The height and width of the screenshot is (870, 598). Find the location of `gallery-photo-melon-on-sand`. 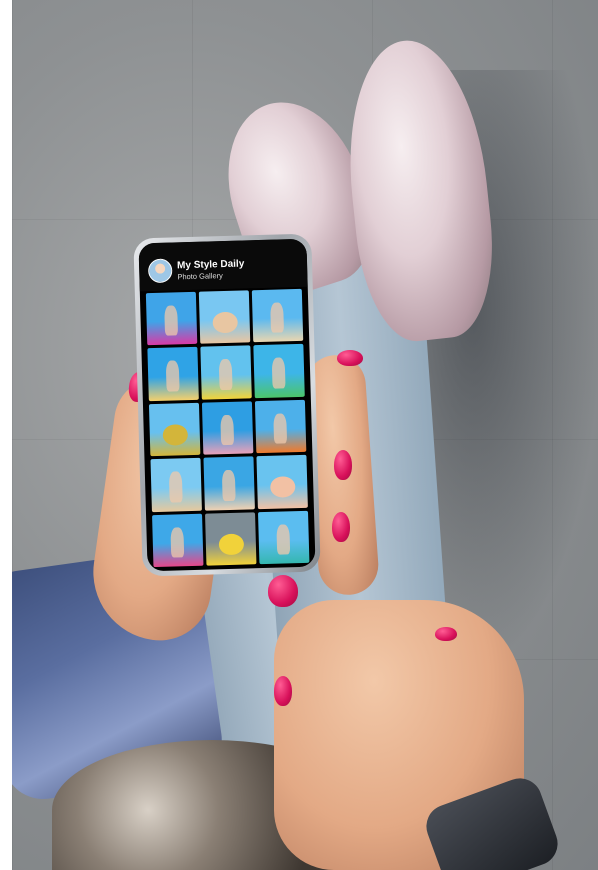

gallery-photo-melon-on-sand is located at coordinates (174, 429).